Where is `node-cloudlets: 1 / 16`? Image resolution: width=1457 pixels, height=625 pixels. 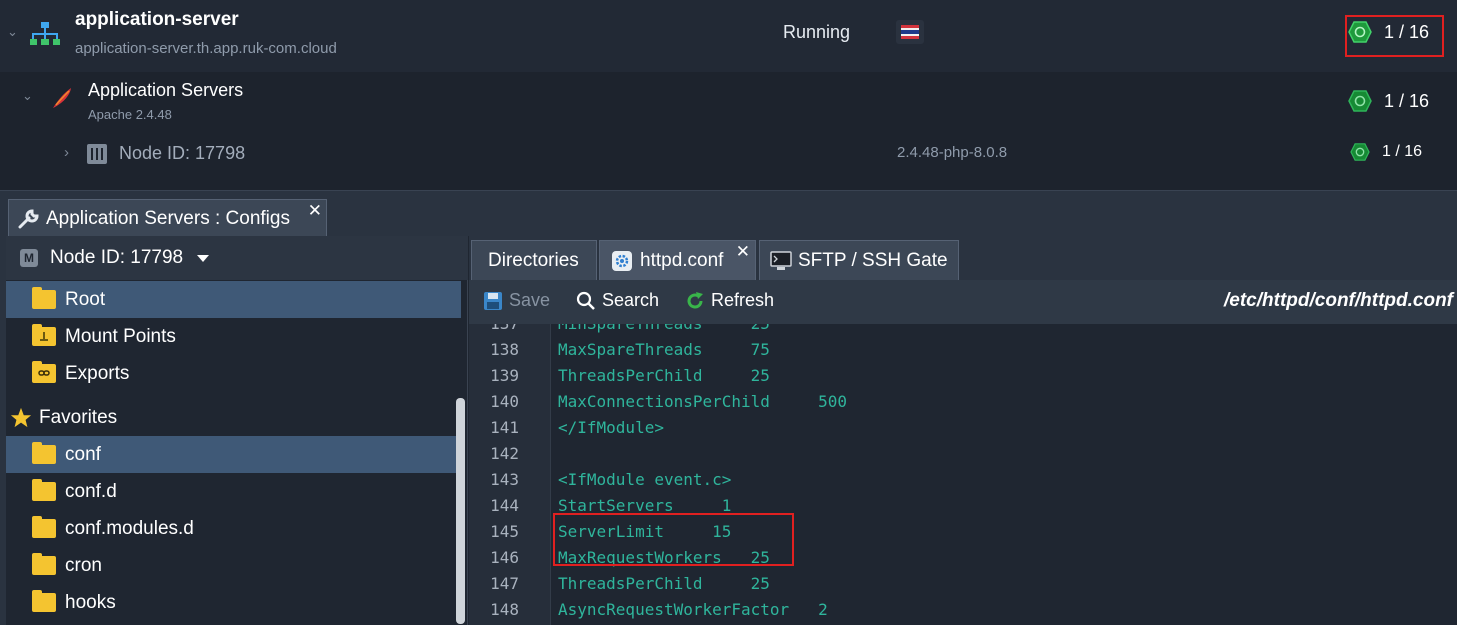
node-cloudlets: 1 / 16 is located at coordinates (1386, 152).